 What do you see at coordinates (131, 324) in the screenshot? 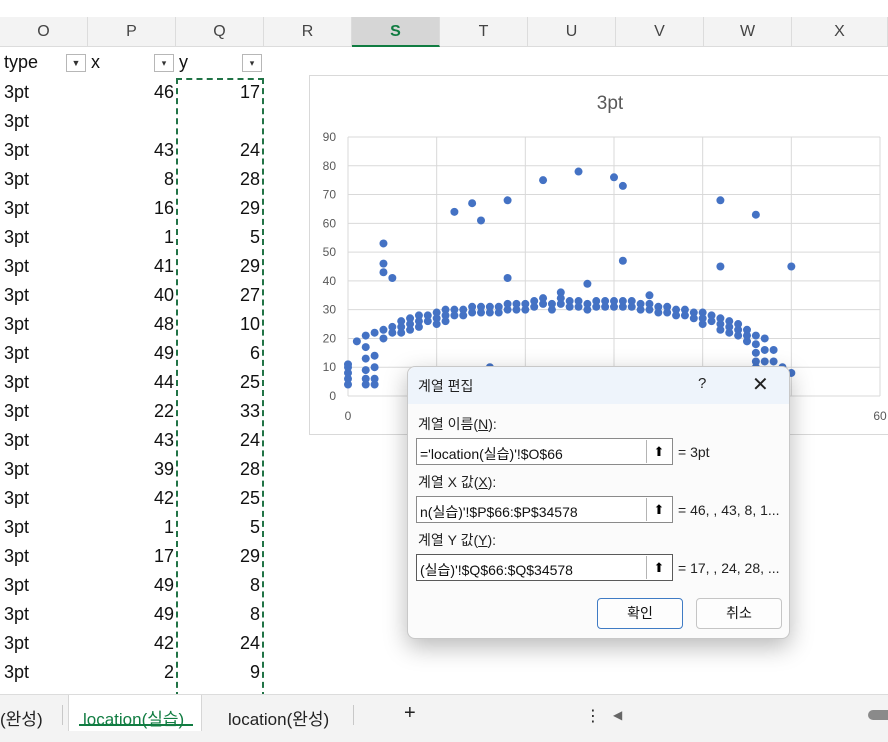
I see `cell-x: 48` at bounding box center [131, 324].